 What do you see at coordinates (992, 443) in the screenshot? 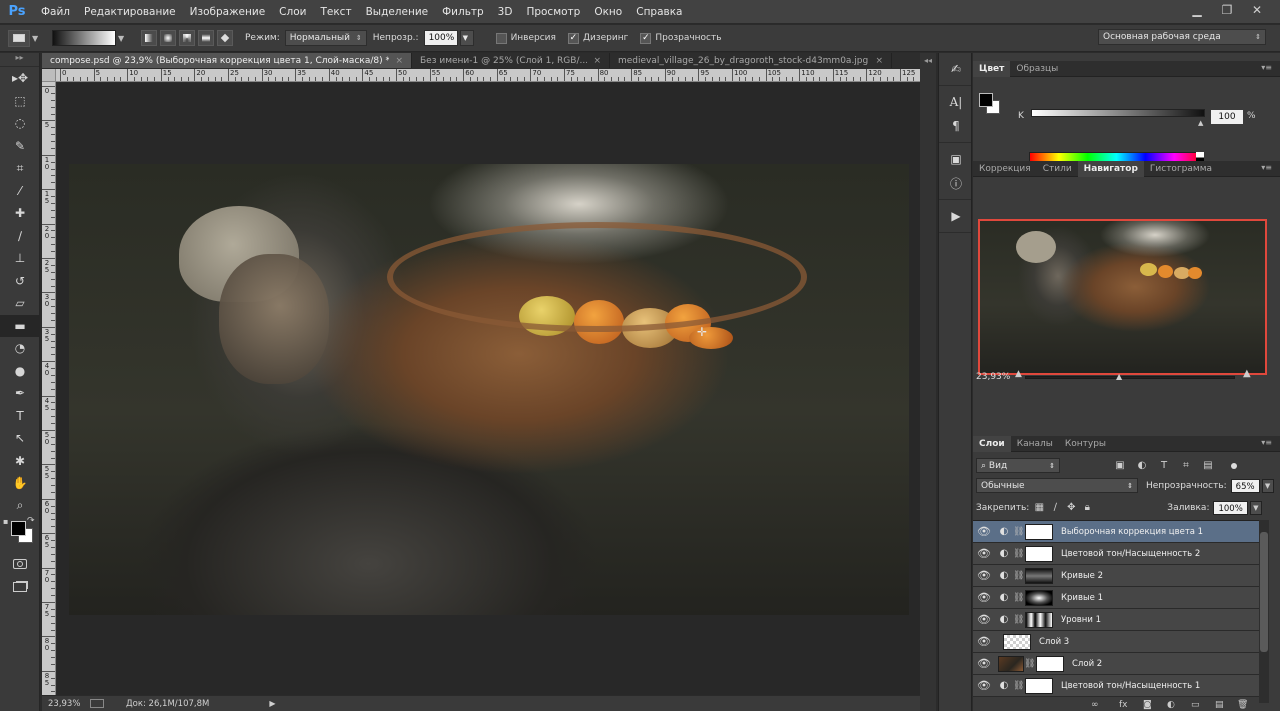
I see `tab-layers: Слои` at bounding box center [992, 443].